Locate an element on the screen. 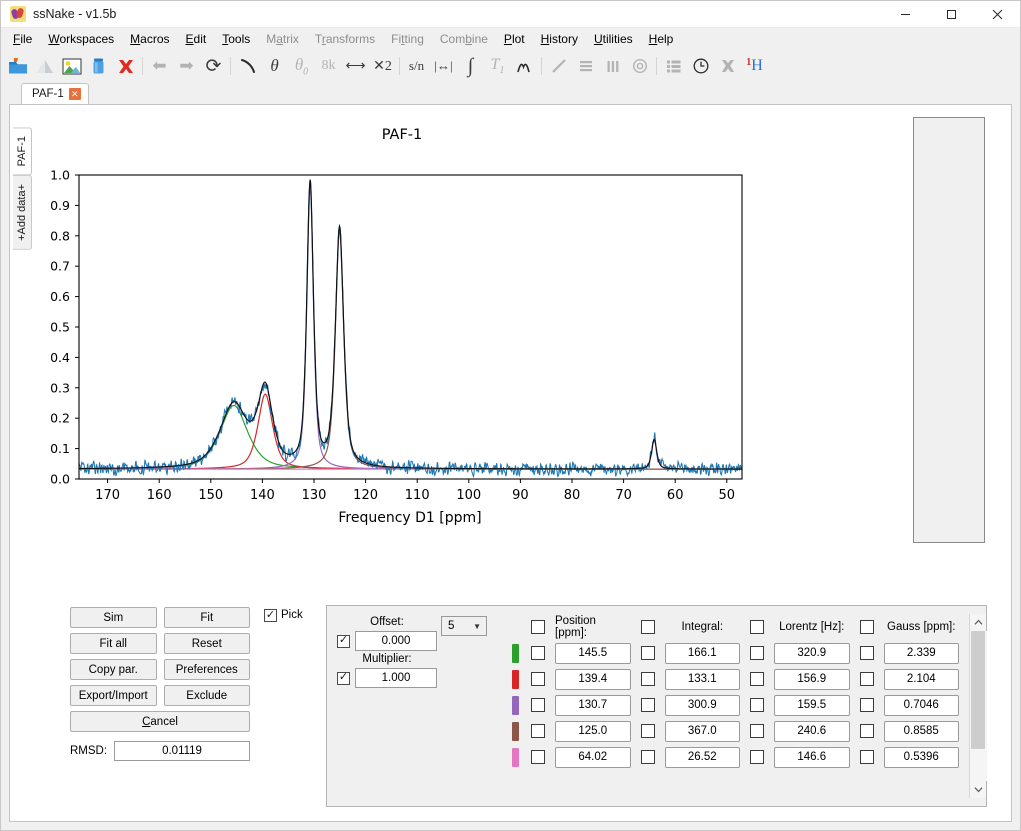 This screenshot has width=1021, height=831. gauss-input-1: 2.339 is located at coordinates (921, 653).